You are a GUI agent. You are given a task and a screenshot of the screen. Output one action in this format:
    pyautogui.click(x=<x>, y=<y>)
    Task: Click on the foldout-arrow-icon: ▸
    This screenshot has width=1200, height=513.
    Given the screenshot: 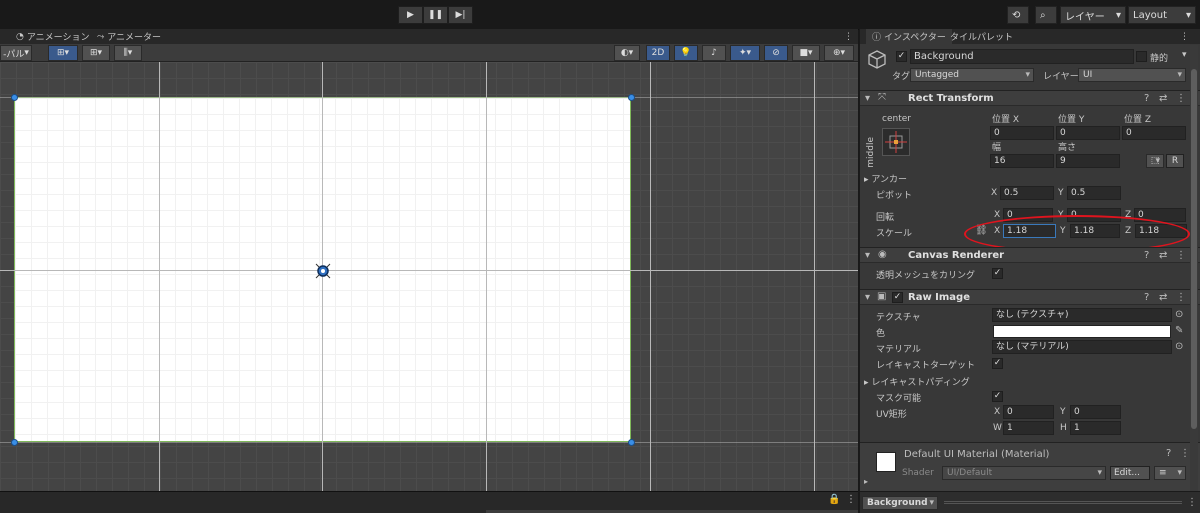 What is the action you would take?
    pyautogui.click(x=866, y=482)
    